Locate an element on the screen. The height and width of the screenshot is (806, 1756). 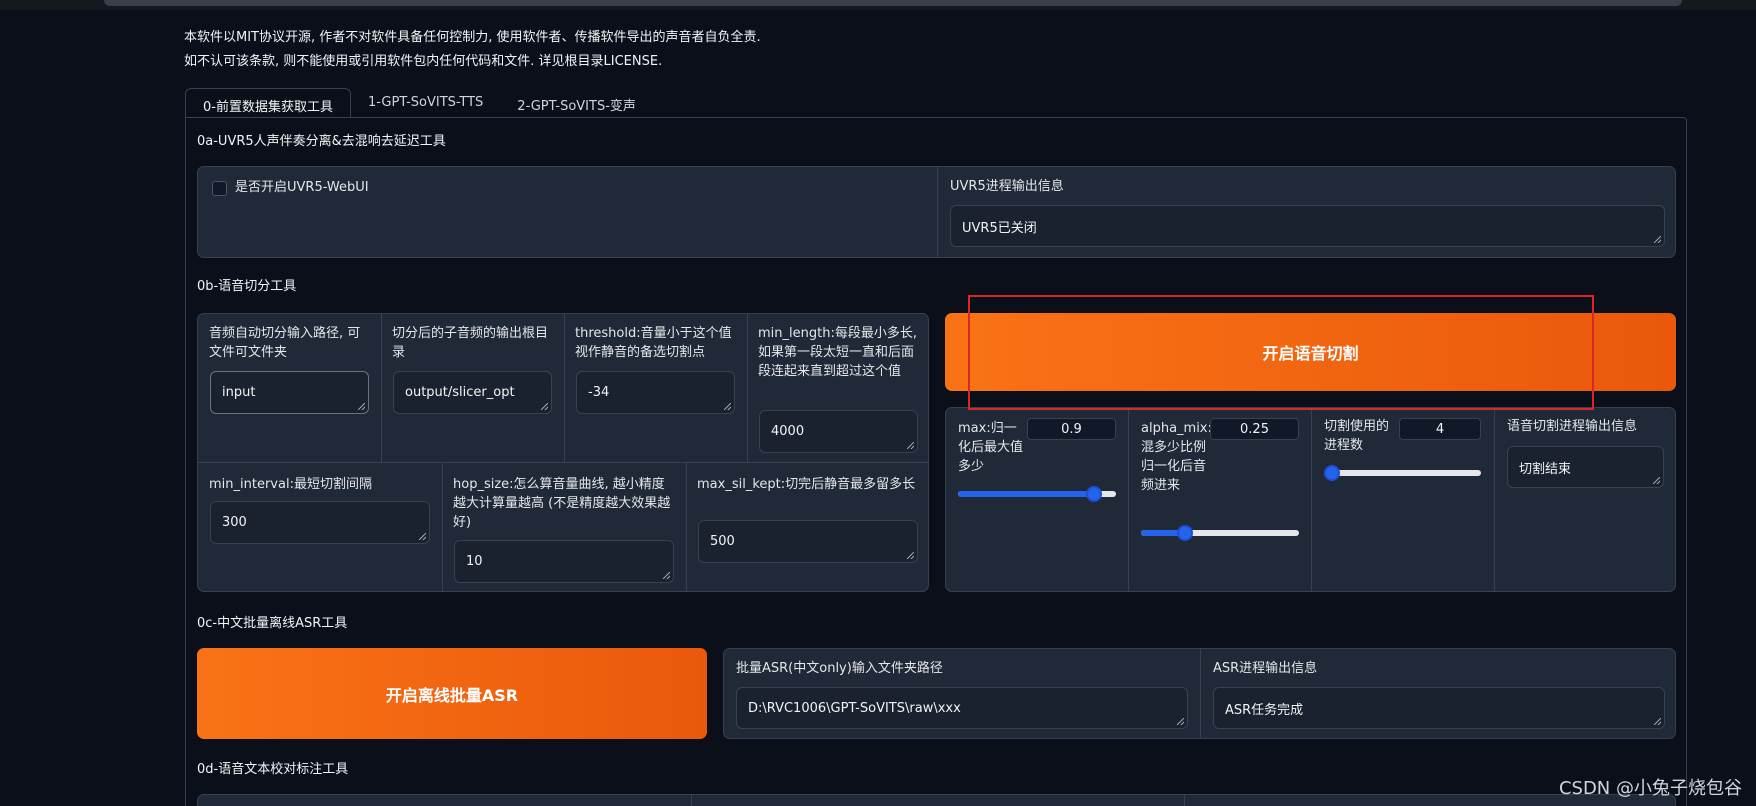
uvr5-divider is located at coordinates (937, 212).